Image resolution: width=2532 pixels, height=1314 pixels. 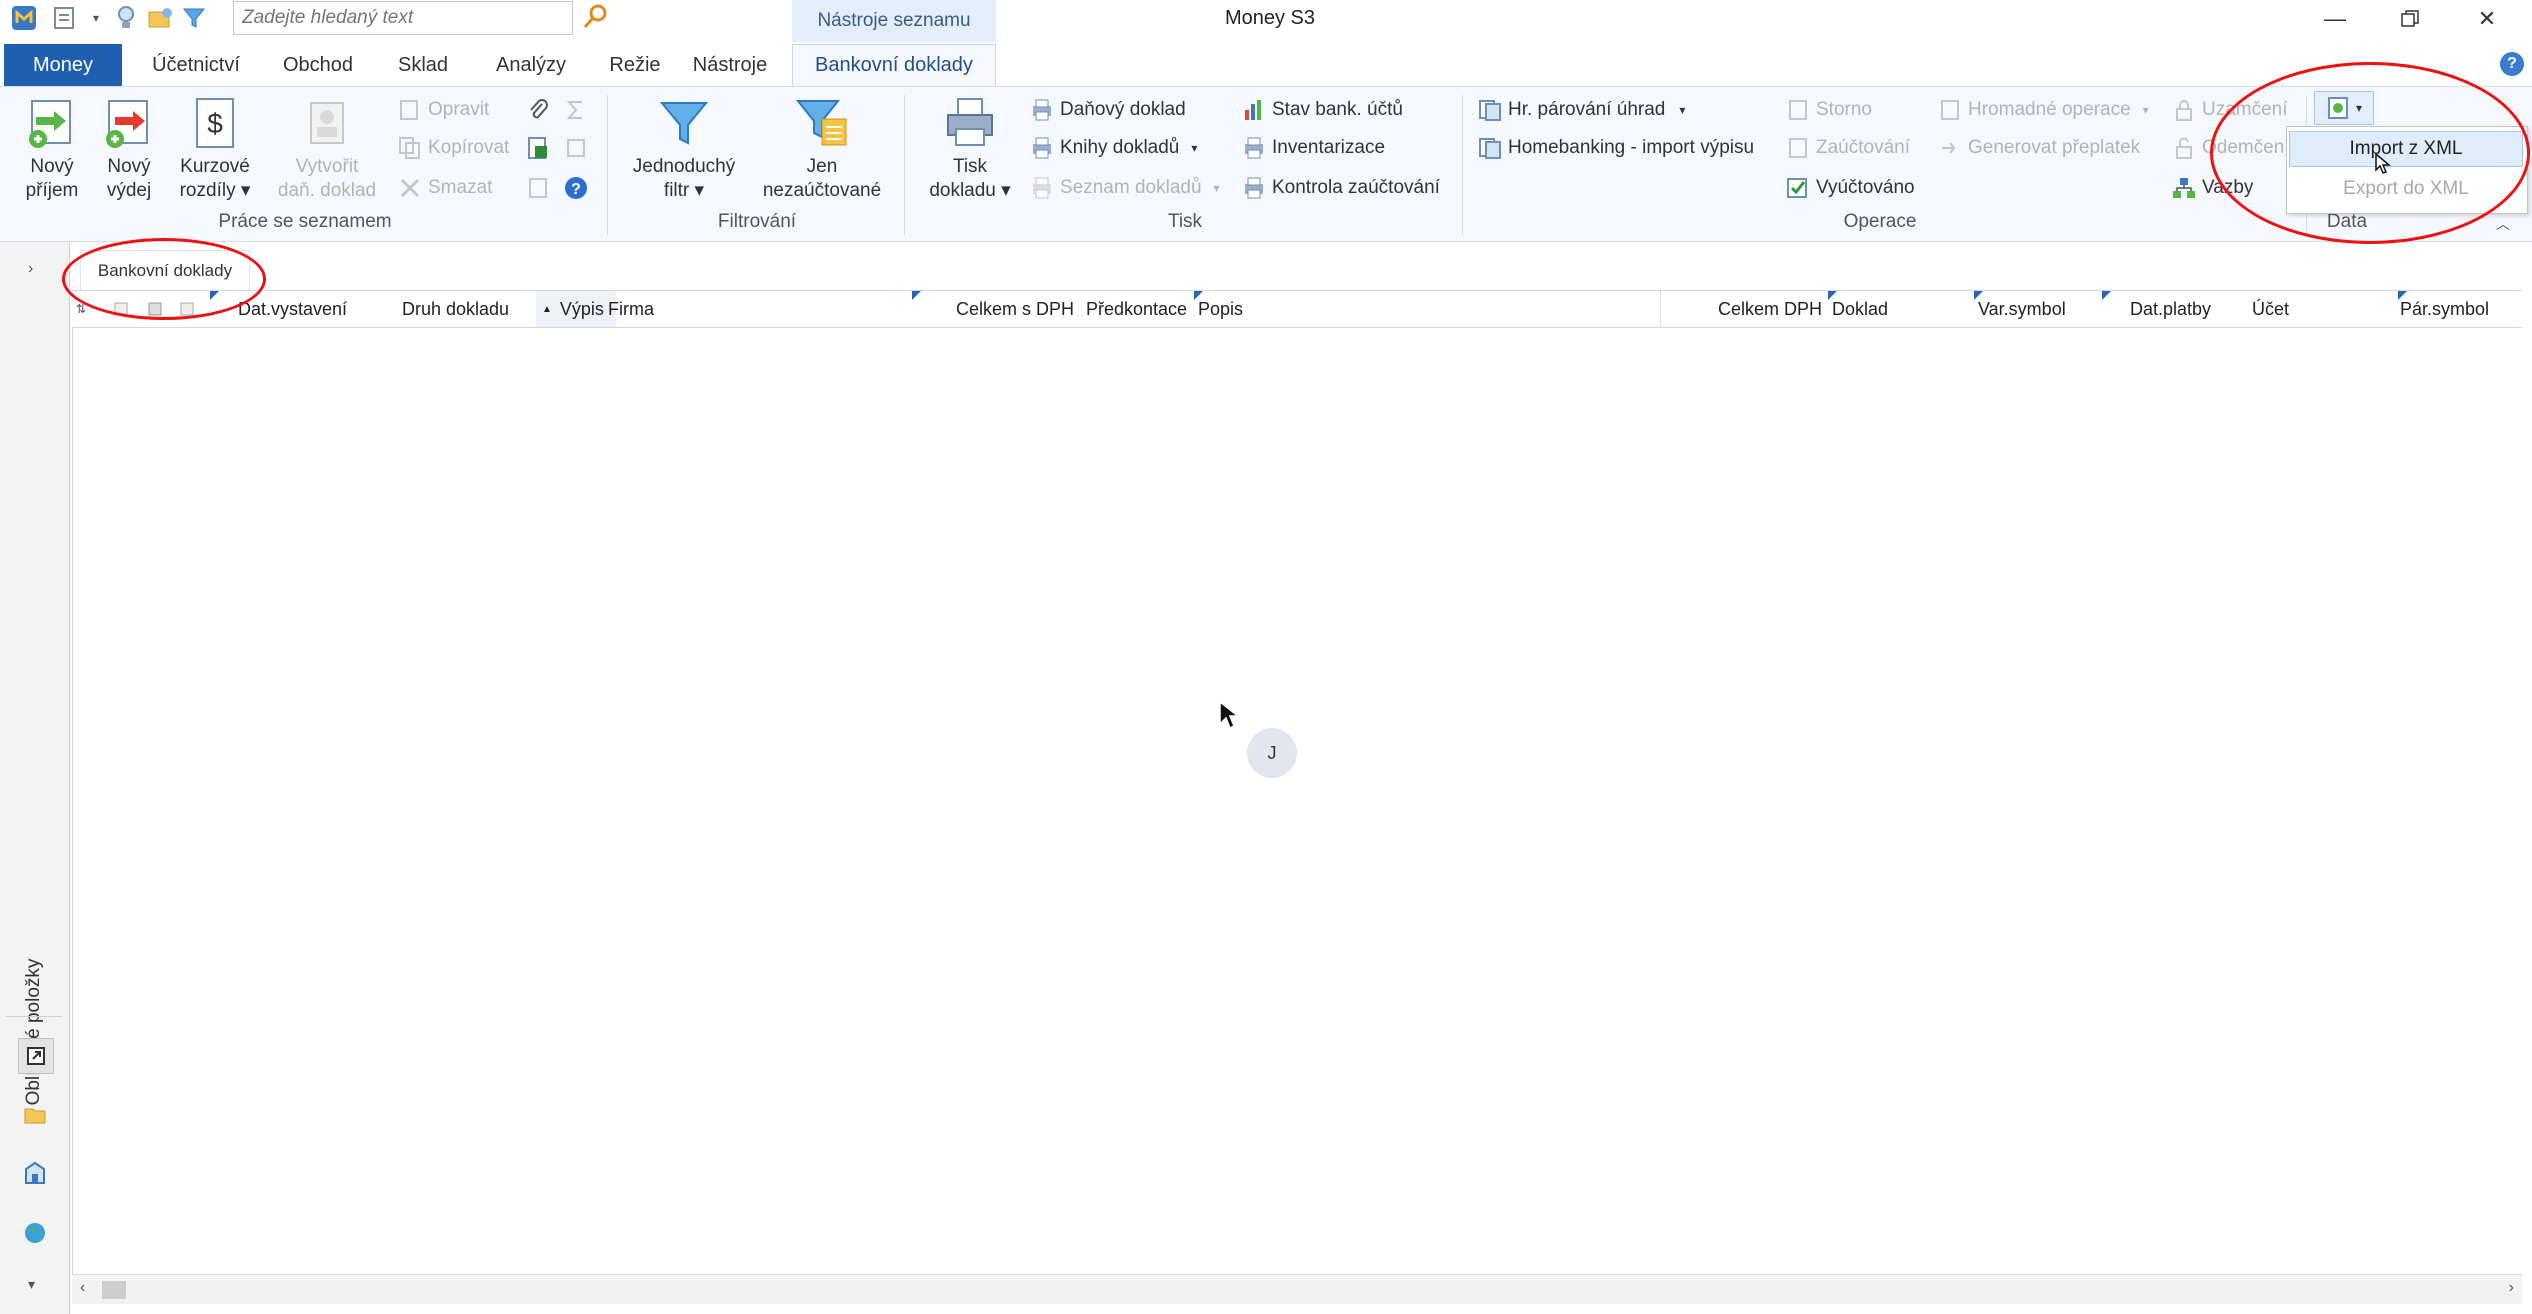 I want to click on tab-obchod: Obchod, so click(x=318, y=65).